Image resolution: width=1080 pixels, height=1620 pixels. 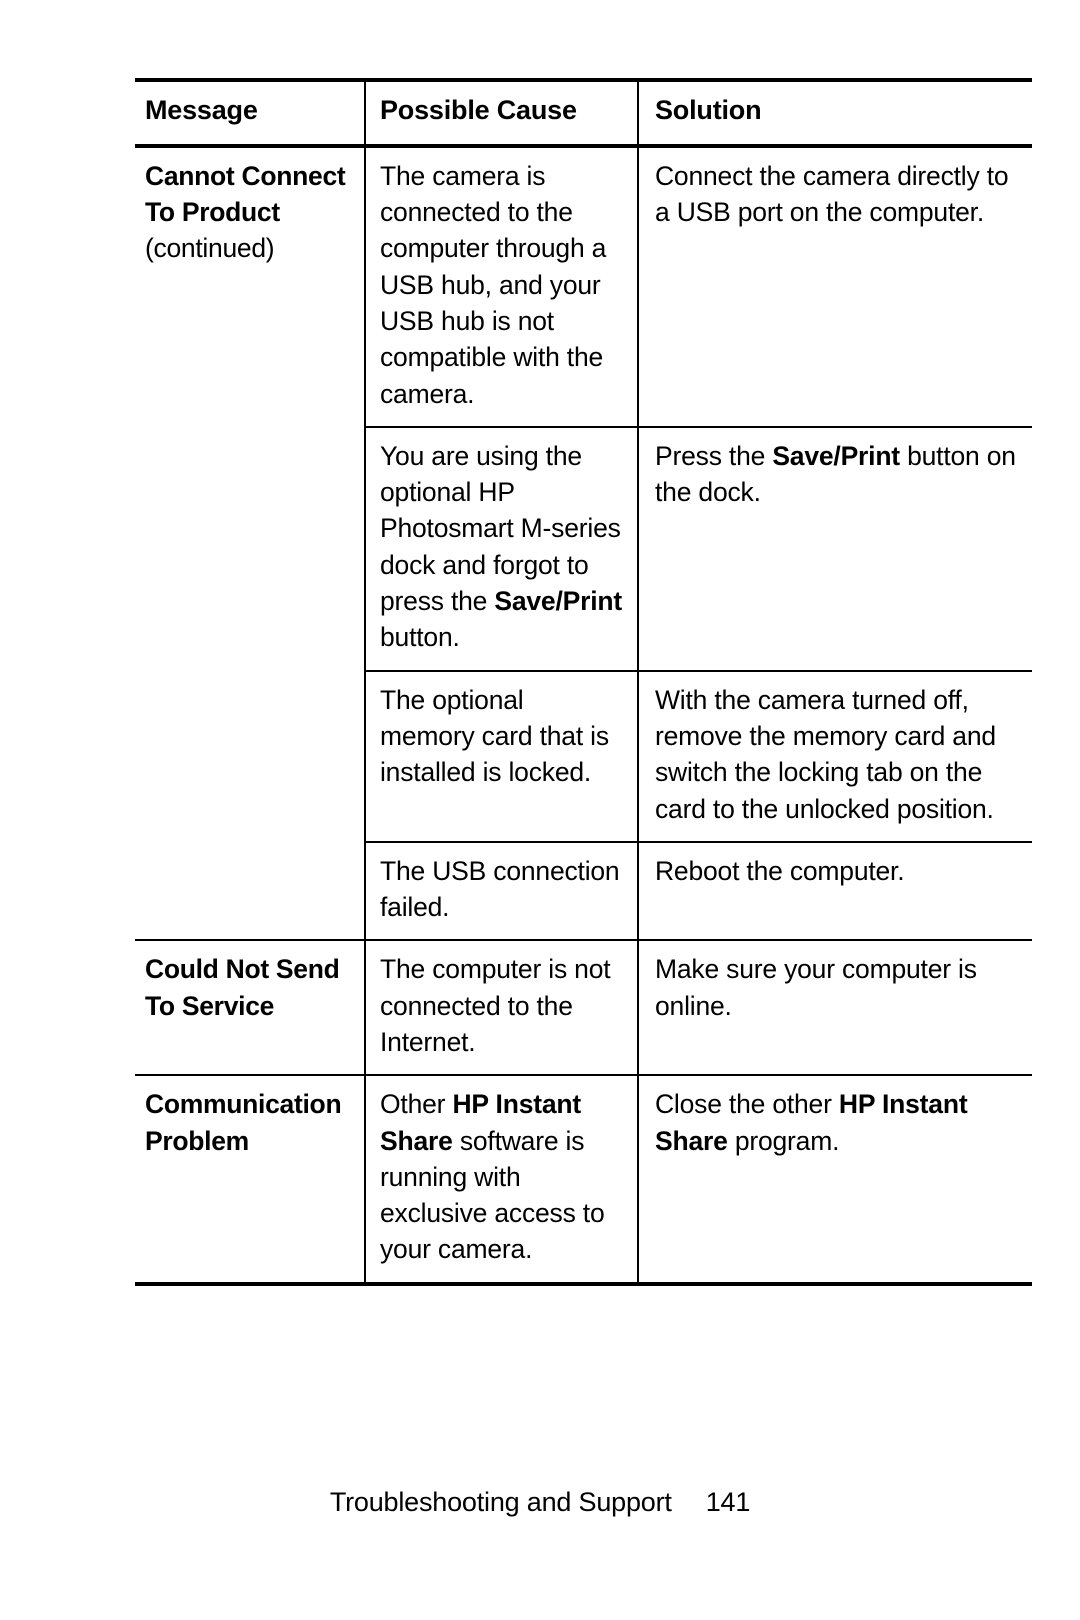 What do you see at coordinates (242, 969) in the screenshot?
I see `message-line-1: Could Not Send` at bounding box center [242, 969].